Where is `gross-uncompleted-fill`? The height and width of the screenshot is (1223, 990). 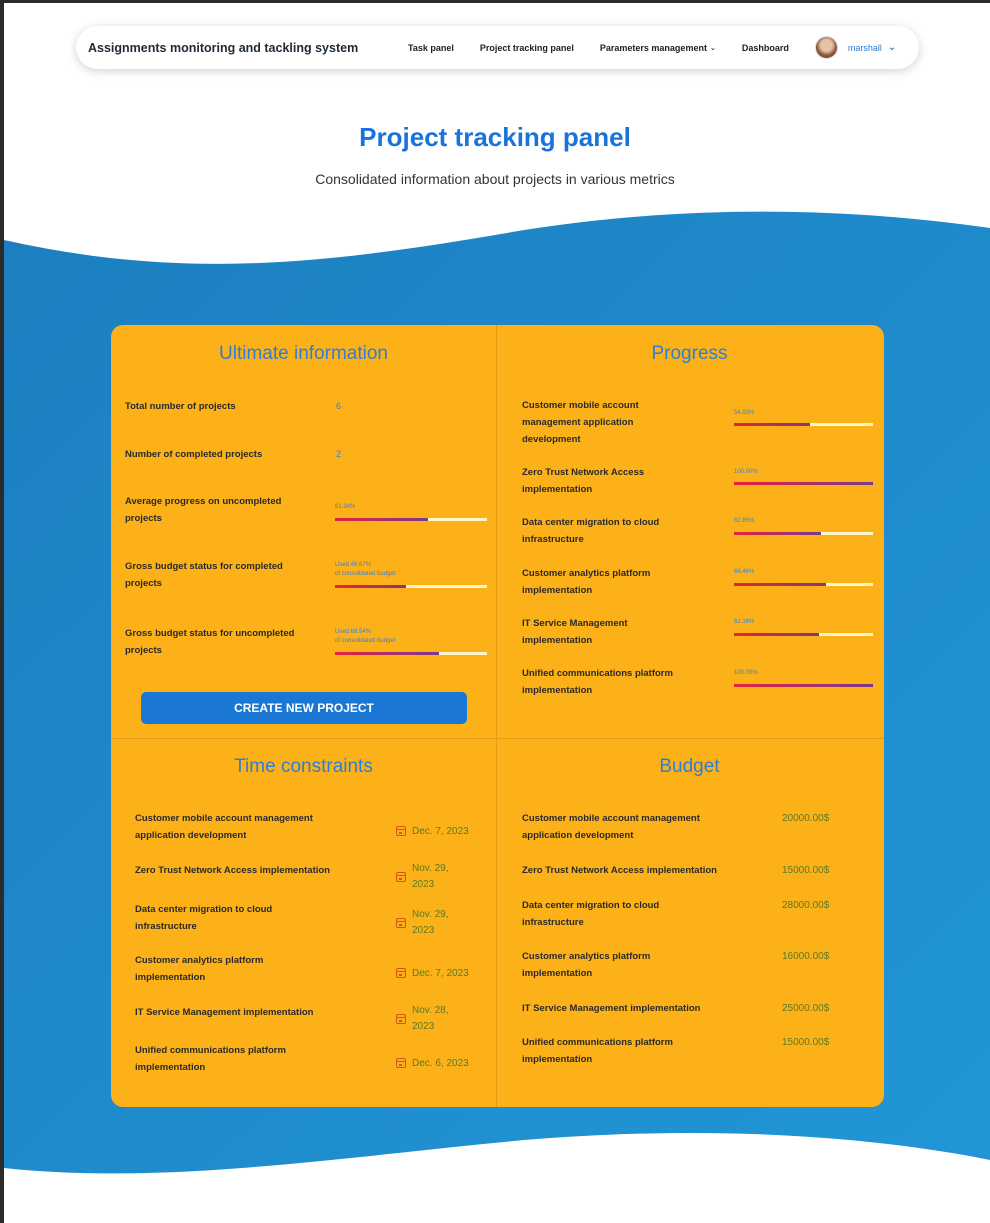
gross-uncompleted-fill is located at coordinates (387, 653).